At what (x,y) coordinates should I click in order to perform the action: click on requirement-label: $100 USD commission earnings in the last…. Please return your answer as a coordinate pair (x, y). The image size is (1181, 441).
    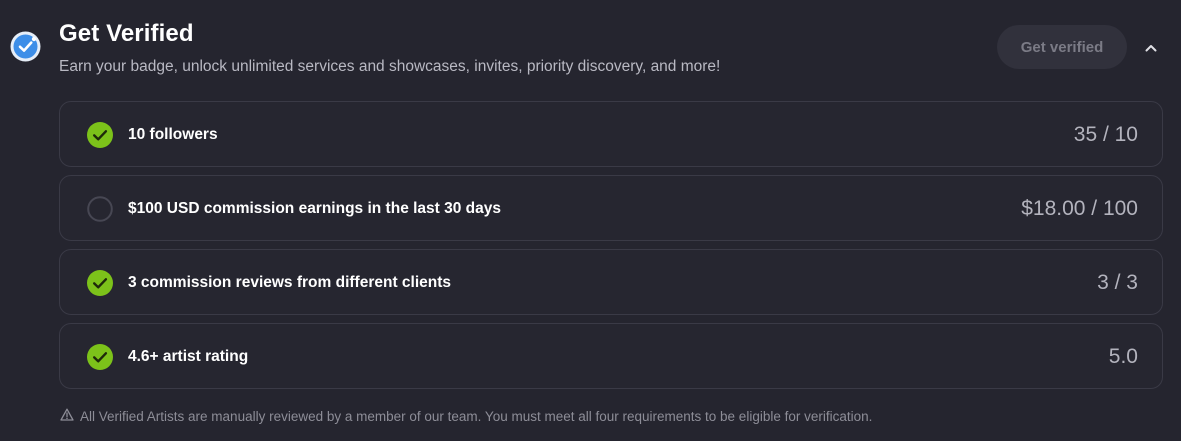
    Looking at the image, I should click on (315, 208).